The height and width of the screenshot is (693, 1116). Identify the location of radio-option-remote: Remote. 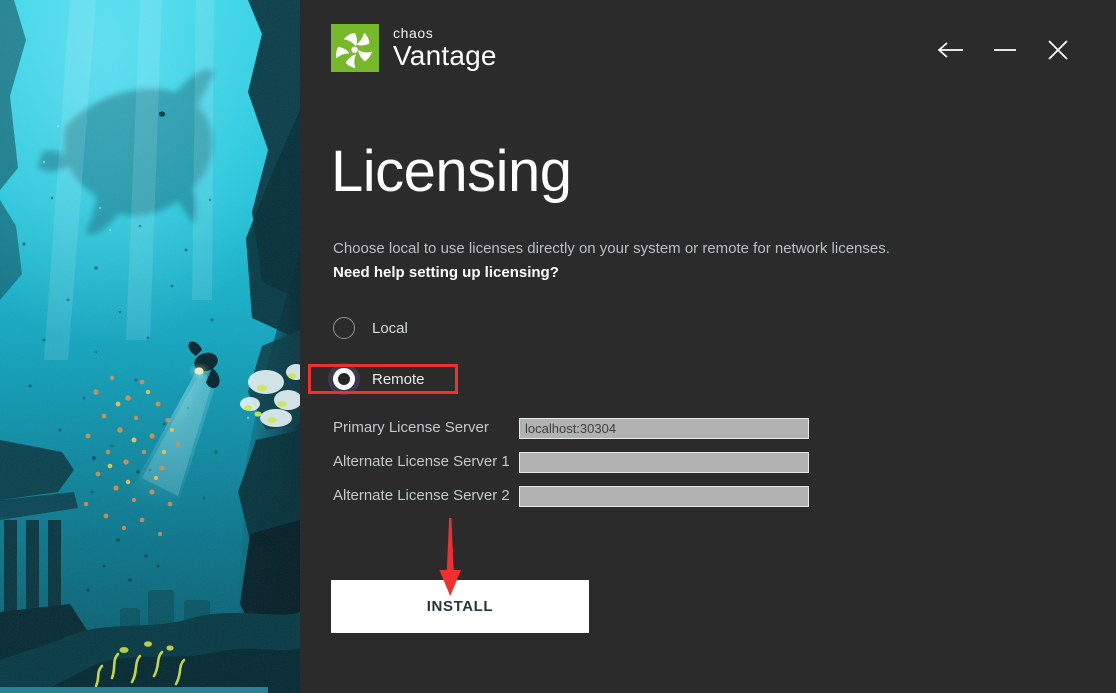
(376, 379).